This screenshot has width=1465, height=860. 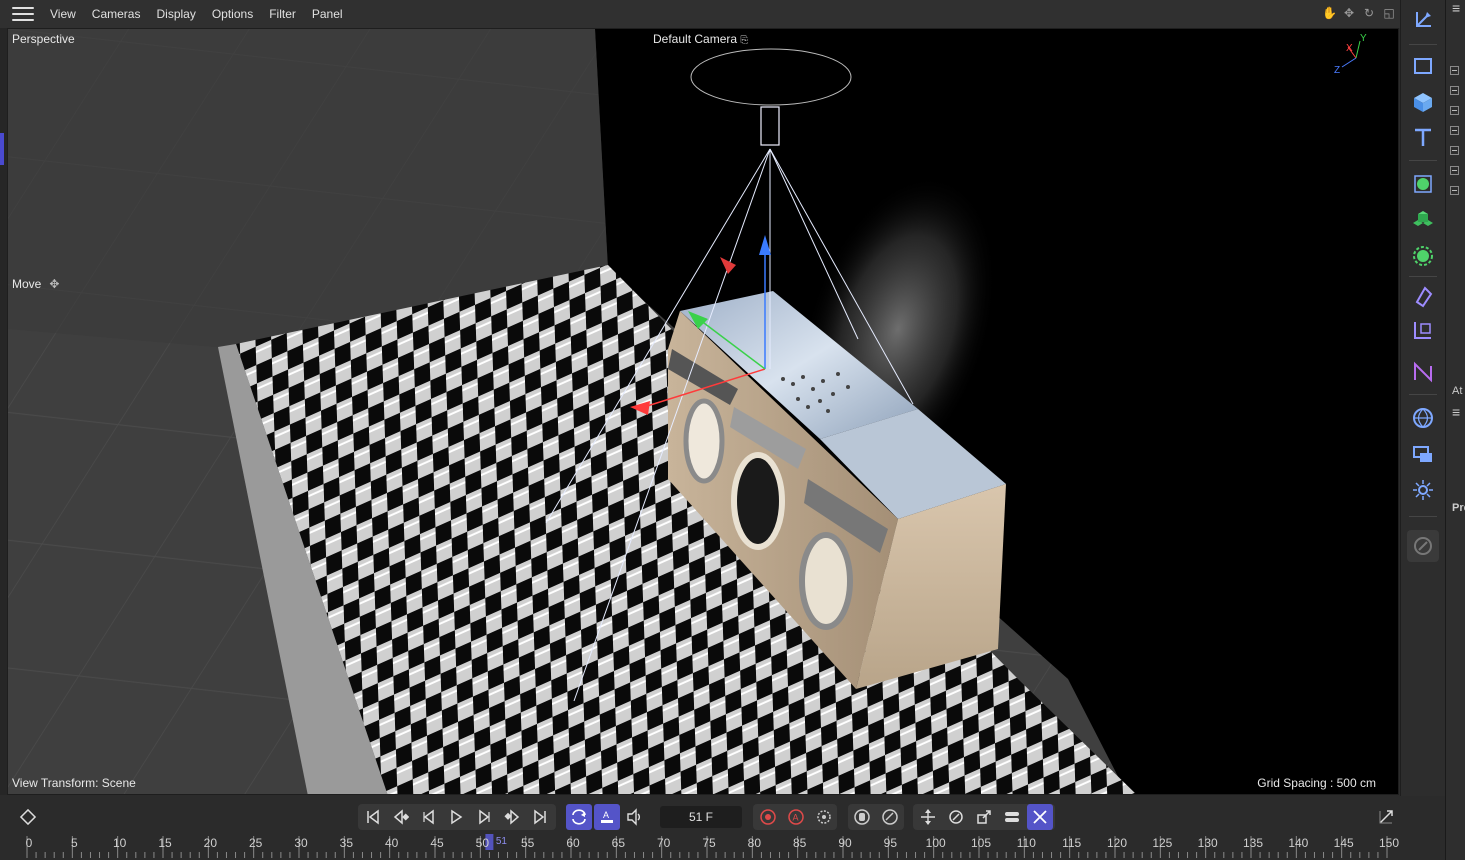 I want to click on ruler-tick-label: 0, so click(x=29, y=843).